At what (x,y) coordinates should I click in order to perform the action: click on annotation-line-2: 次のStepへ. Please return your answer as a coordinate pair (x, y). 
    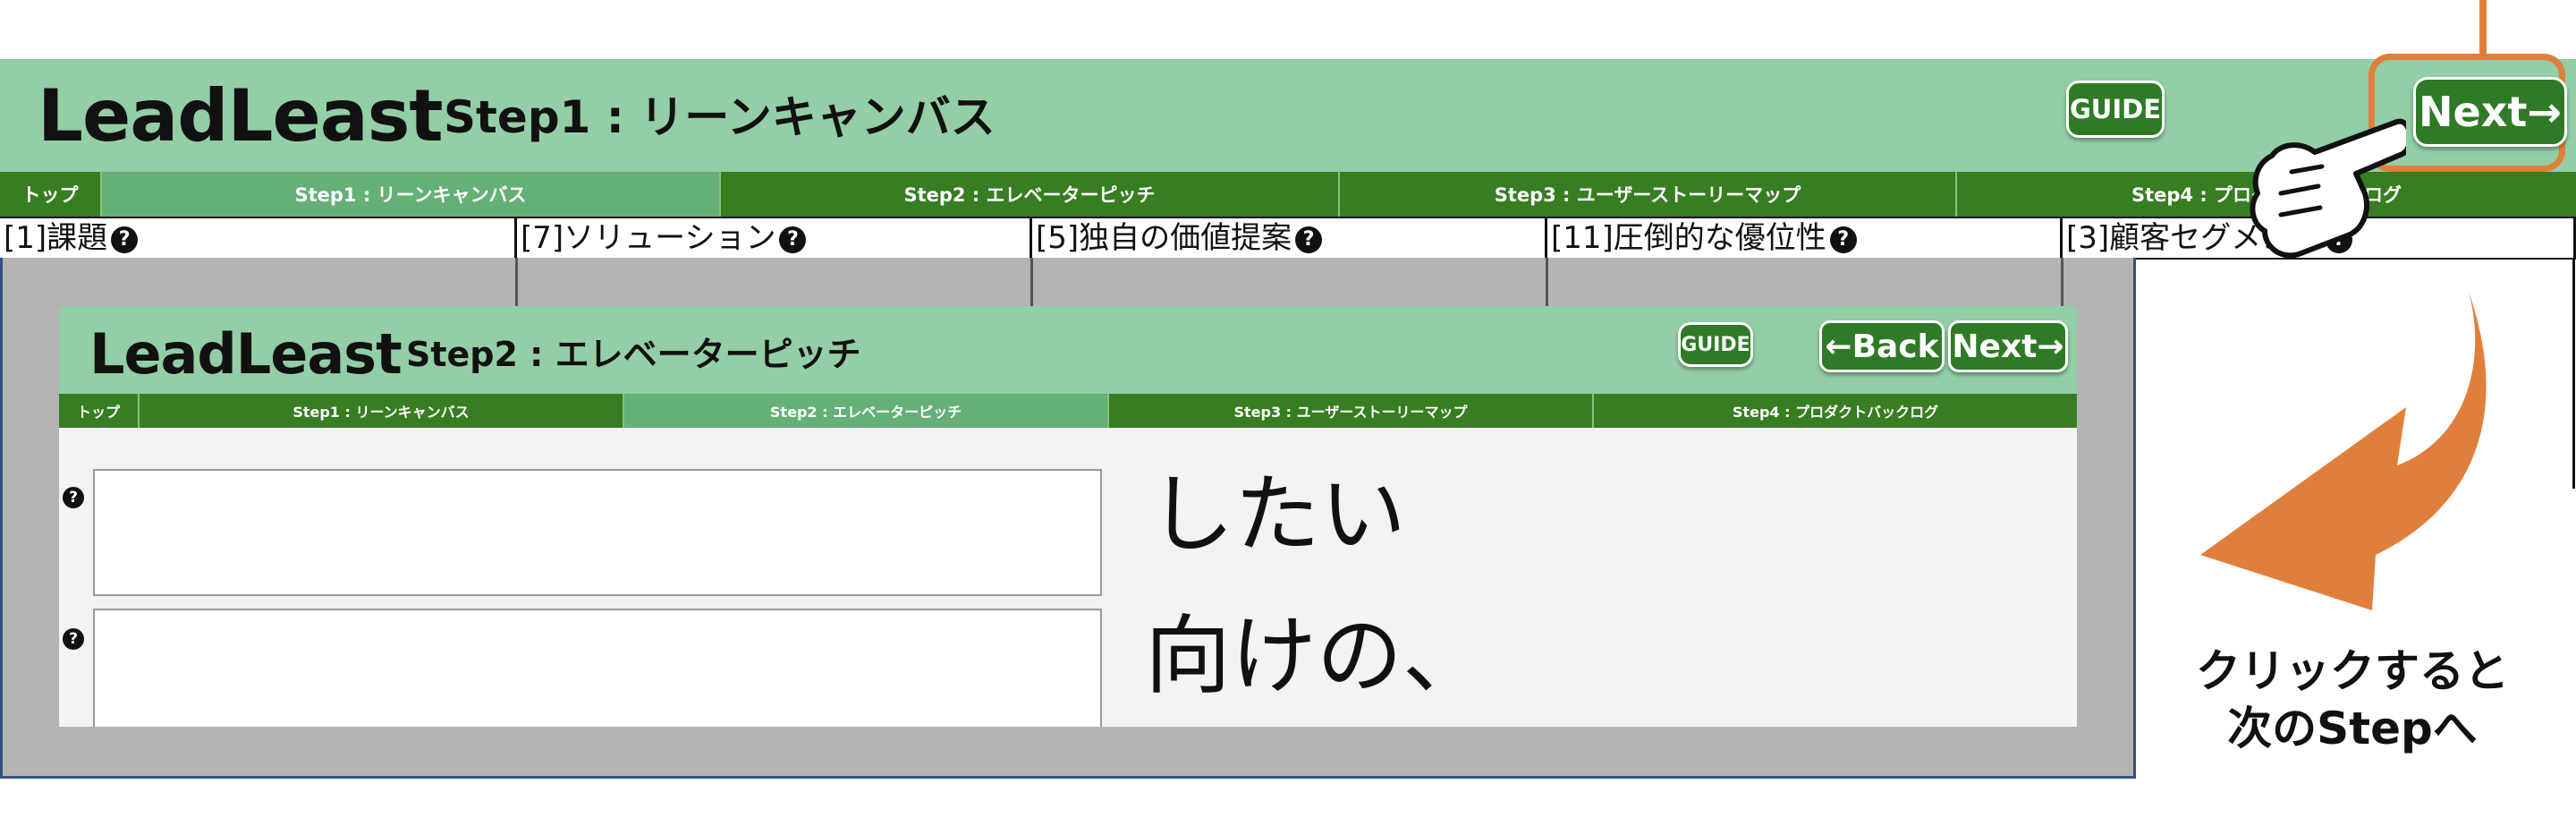
    Looking at the image, I should click on (2352, 729).